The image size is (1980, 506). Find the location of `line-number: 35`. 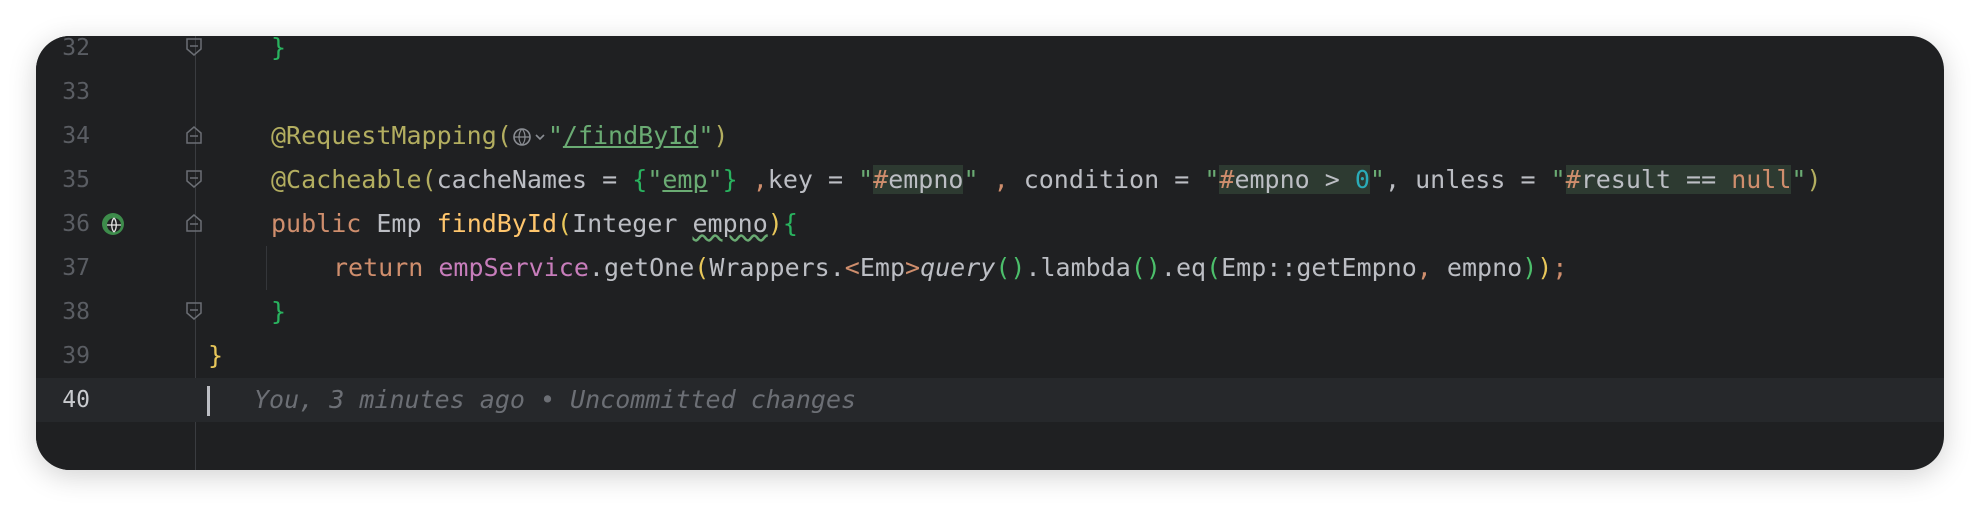

line-number: 35 is located at coordinates (76, 180).